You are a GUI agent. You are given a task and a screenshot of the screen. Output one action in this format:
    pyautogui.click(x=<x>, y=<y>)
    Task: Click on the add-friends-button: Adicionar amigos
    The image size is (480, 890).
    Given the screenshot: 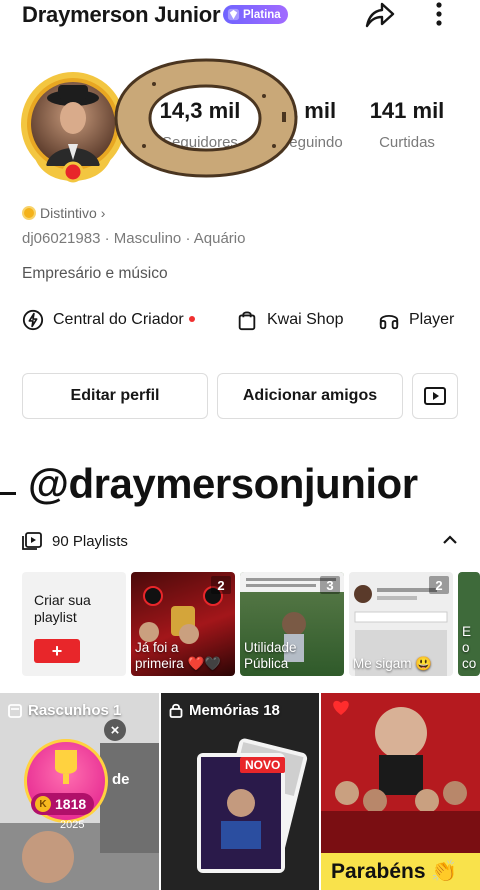 What is the action you would take?
    pyautogui.click(x=310, y=396)
    